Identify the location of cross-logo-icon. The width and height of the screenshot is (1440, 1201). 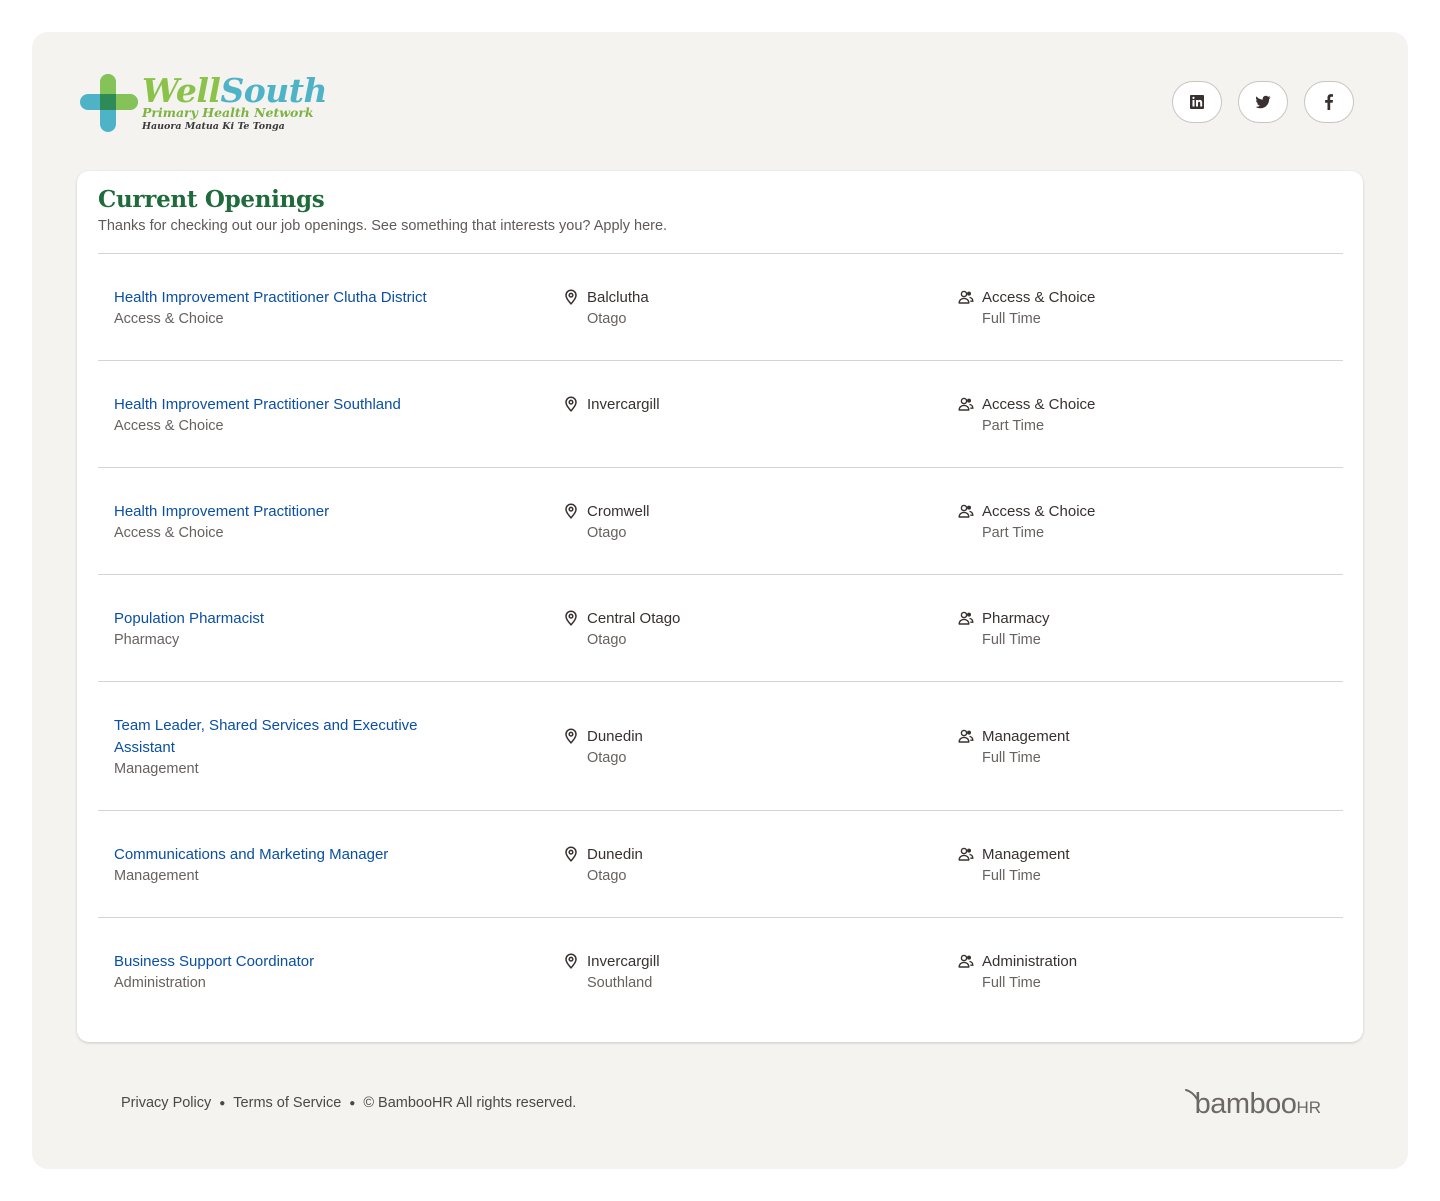
(109, 103).